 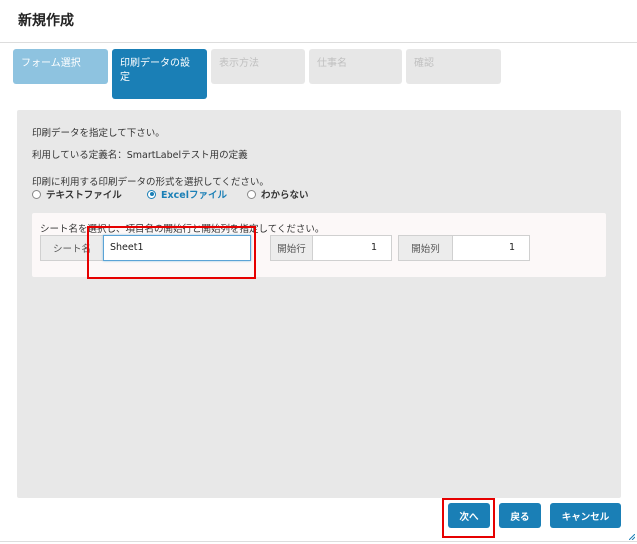 What do you see at coordinates (258, 66) in the screenshot?
I see `step-display-method: 表示方法` at bounding box center [258, 66].